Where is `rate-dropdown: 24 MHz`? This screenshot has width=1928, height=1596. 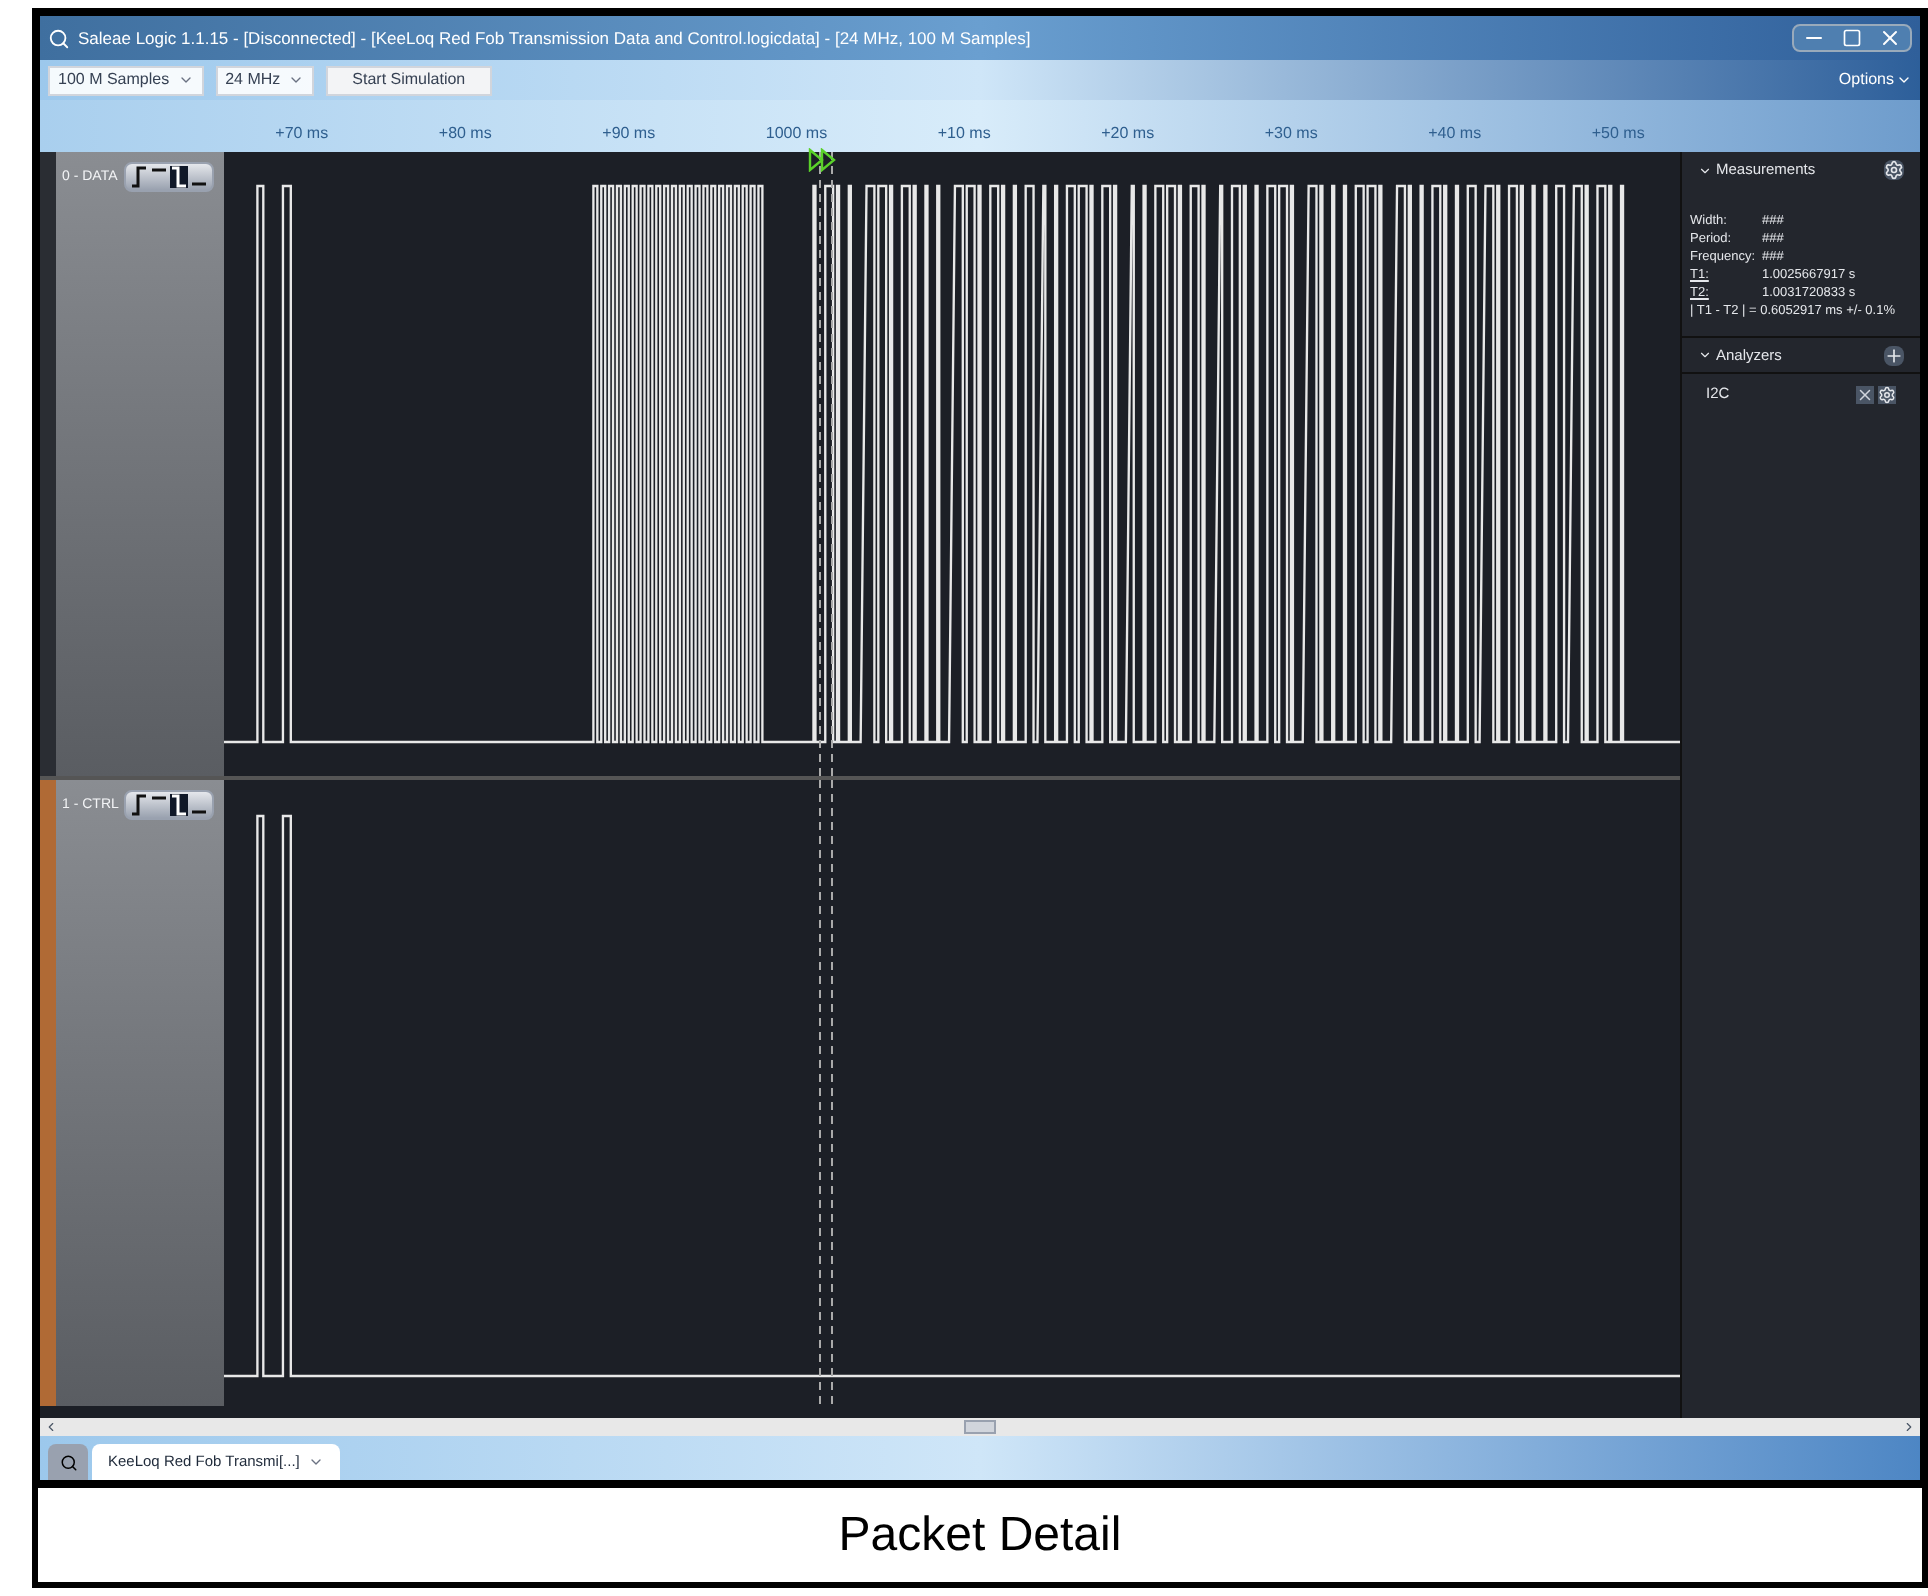 rate-dropdown: 24 MHz is located at coordinates (265, 80).